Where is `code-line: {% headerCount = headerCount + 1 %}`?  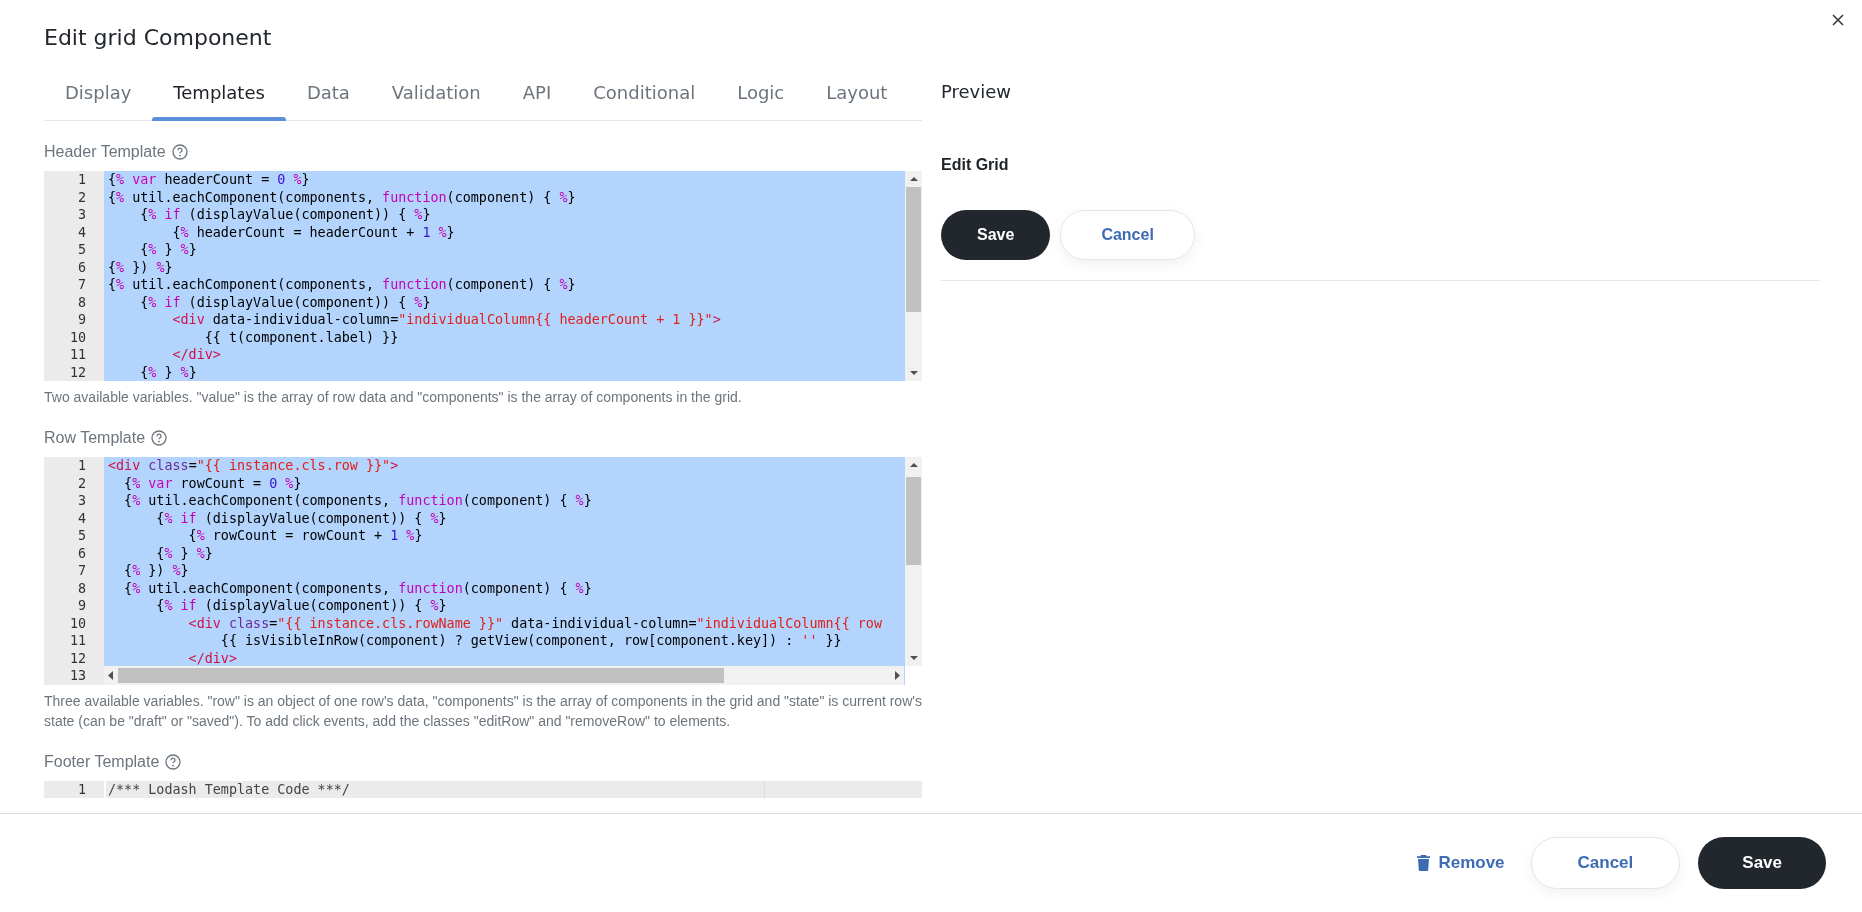 code-line: {% headerCount = headerCount + 1 %} is located at coordinates (313, 232).